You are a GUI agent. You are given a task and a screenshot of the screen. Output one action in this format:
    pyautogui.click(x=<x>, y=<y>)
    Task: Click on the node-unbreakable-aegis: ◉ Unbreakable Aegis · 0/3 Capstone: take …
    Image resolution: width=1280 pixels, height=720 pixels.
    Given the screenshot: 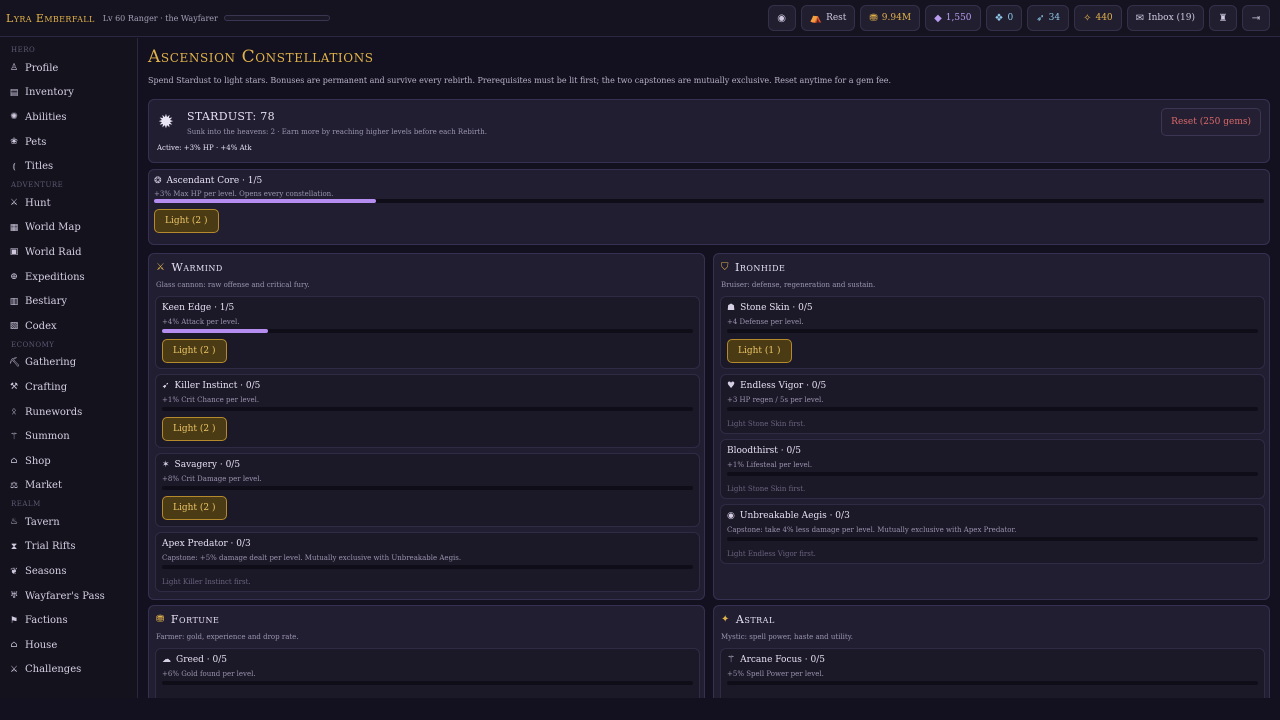 What is the action you would take?
    pyautogui.click(x=992, y=534)
    